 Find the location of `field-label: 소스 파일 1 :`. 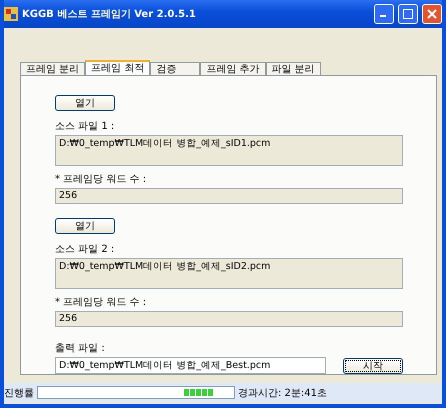

field-label: 소스 파일 1 : is located at coordinates (84, 126).